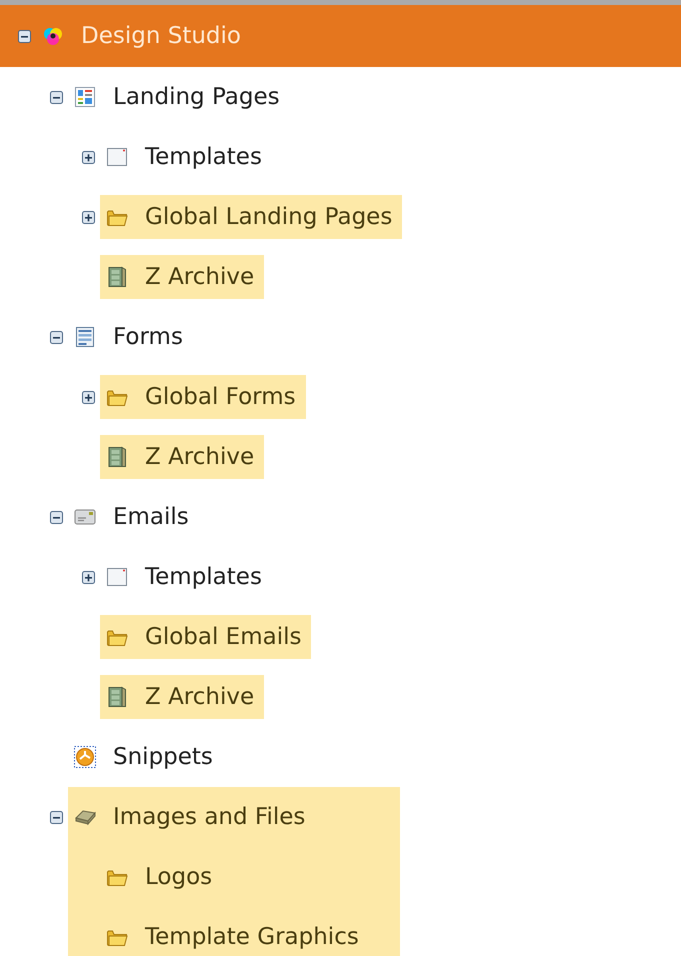  I want to click on tree-item: Snippets, so click(145, 757).